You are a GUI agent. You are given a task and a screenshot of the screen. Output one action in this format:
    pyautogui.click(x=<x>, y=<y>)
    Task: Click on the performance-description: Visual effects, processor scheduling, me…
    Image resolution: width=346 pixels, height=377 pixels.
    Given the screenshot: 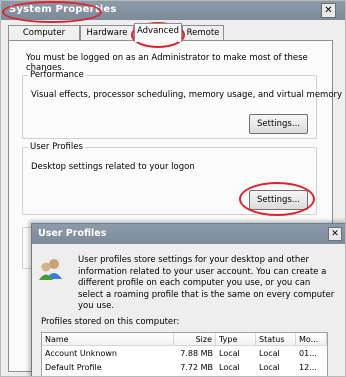 What is the action you would take?
    pyautogui.click(x=187, y=95)
    